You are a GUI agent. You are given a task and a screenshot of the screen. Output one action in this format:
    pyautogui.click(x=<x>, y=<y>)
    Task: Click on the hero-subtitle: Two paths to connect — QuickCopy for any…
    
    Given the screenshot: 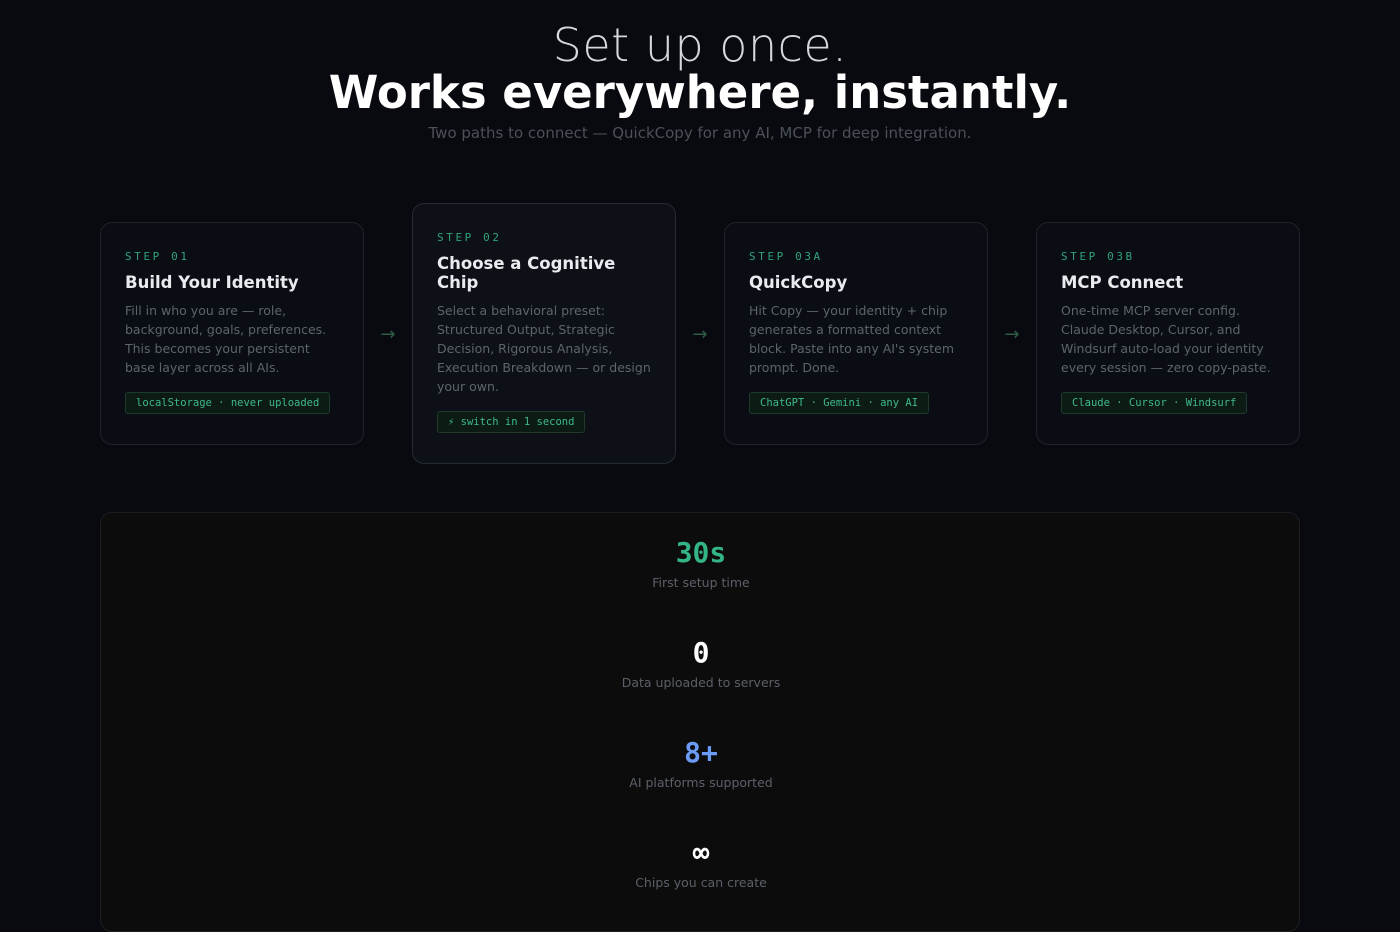 What is the action you would take?
    pyautogui.click(x=700, y=133)
    